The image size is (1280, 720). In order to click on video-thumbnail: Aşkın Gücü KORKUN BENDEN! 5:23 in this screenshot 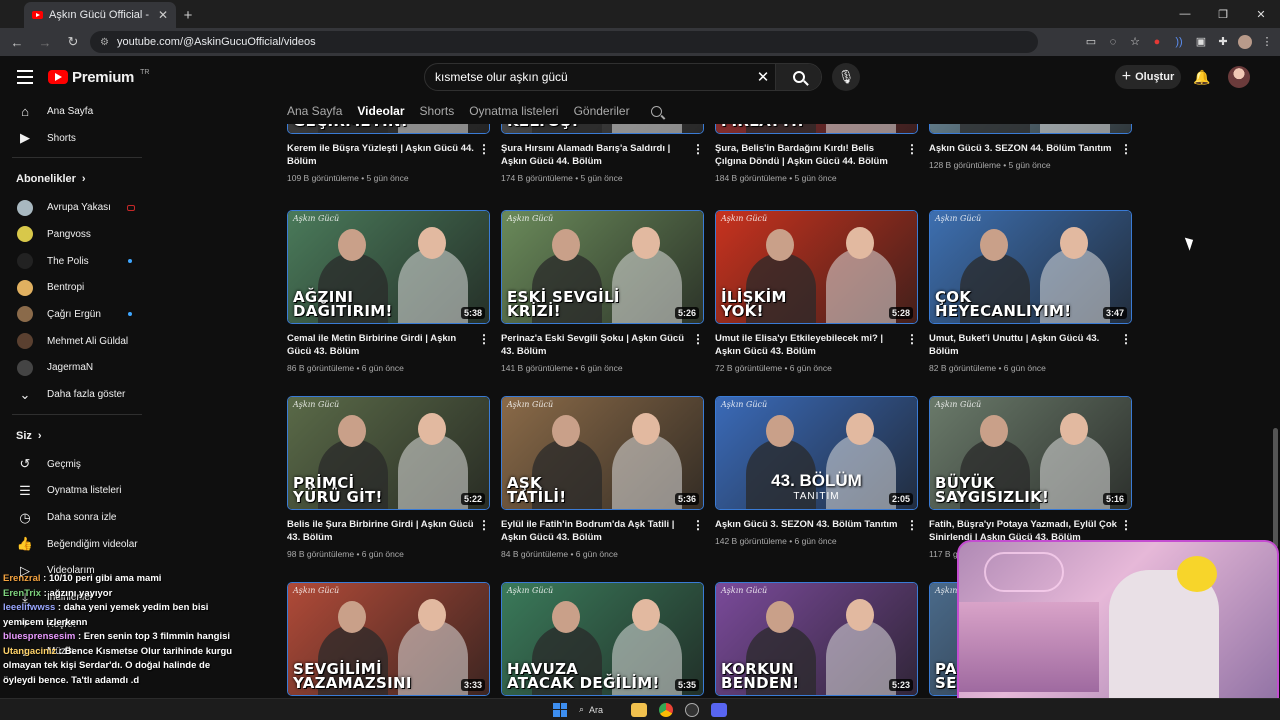, I will do `click(816, 639)`.